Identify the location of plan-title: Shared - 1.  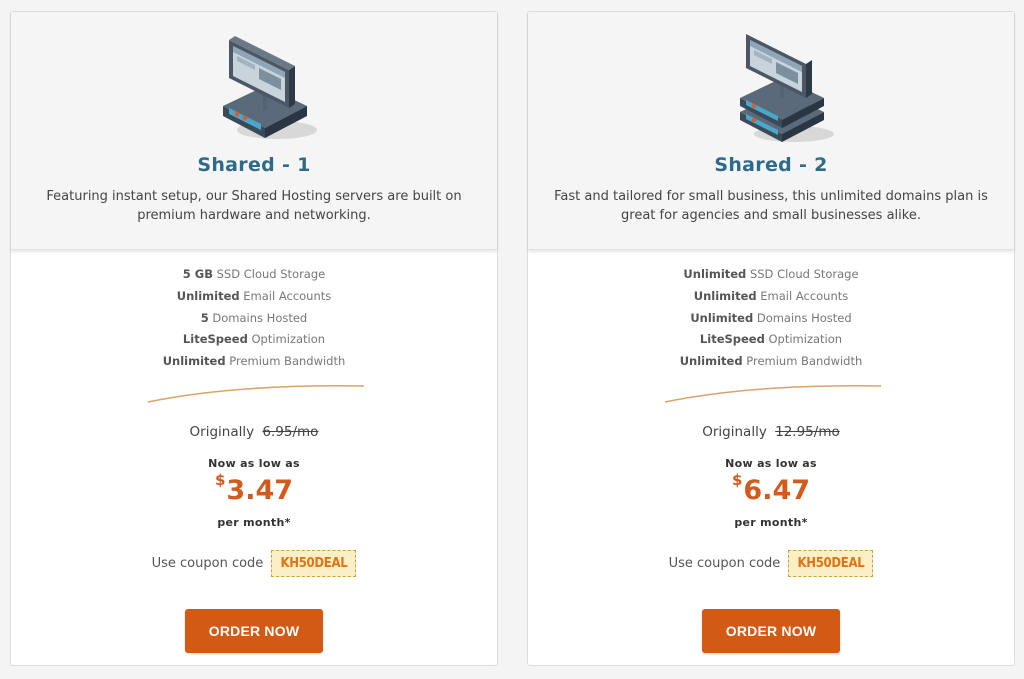
(254, 165).